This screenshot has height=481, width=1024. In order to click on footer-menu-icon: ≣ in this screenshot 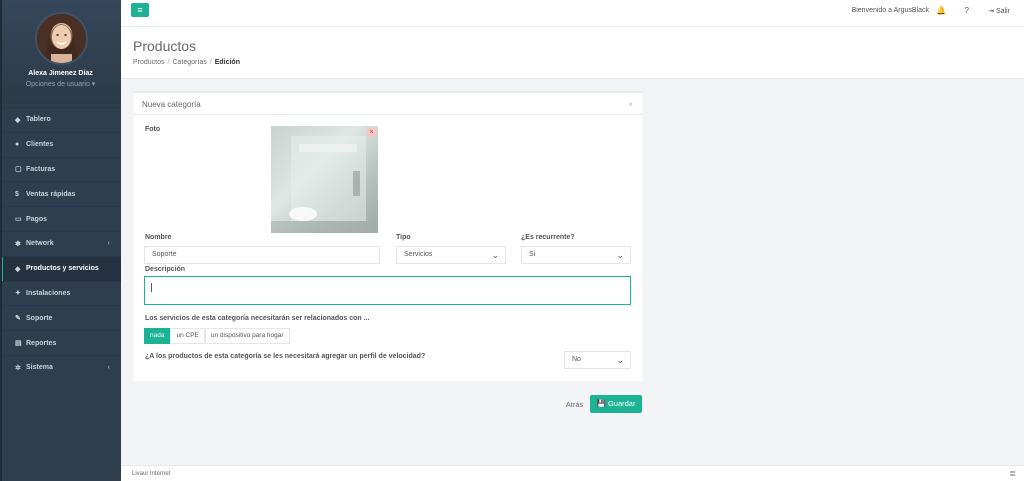, I will do `click(1012, 473)`.